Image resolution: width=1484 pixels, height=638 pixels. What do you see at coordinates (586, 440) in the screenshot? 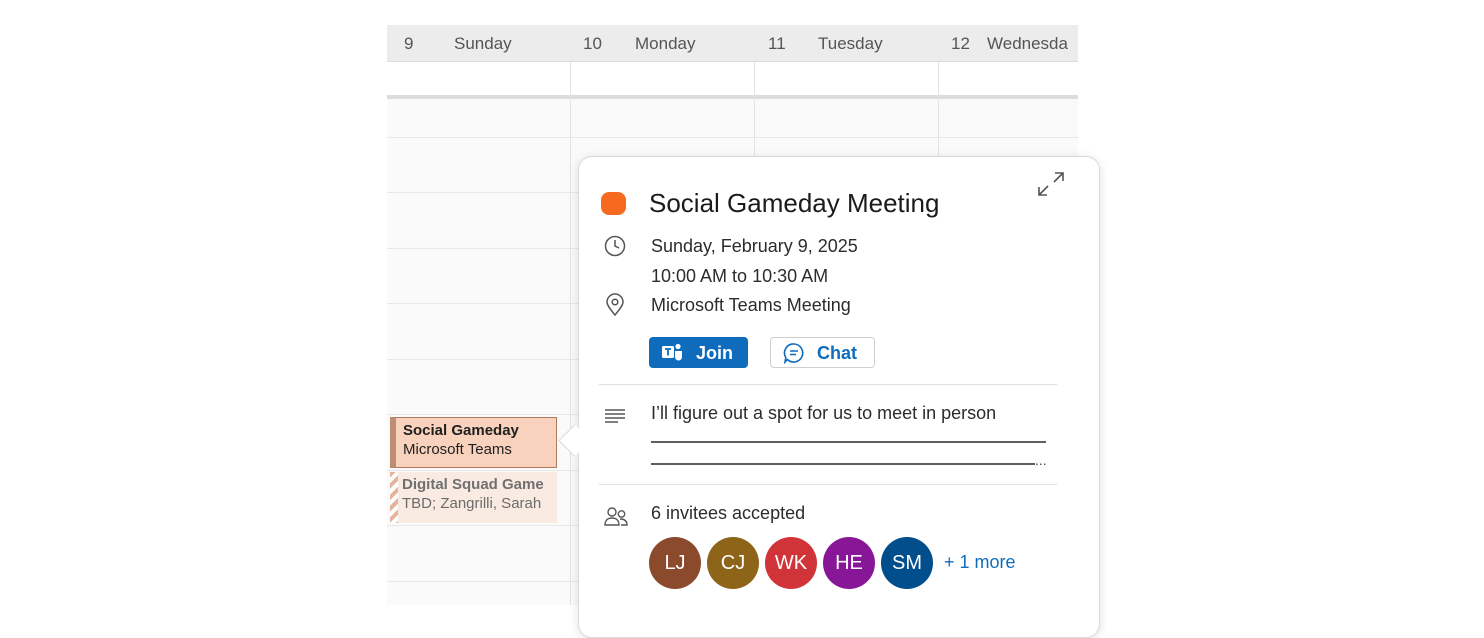
I see `popup-pointer-mask` at bounding box center [586, 440].